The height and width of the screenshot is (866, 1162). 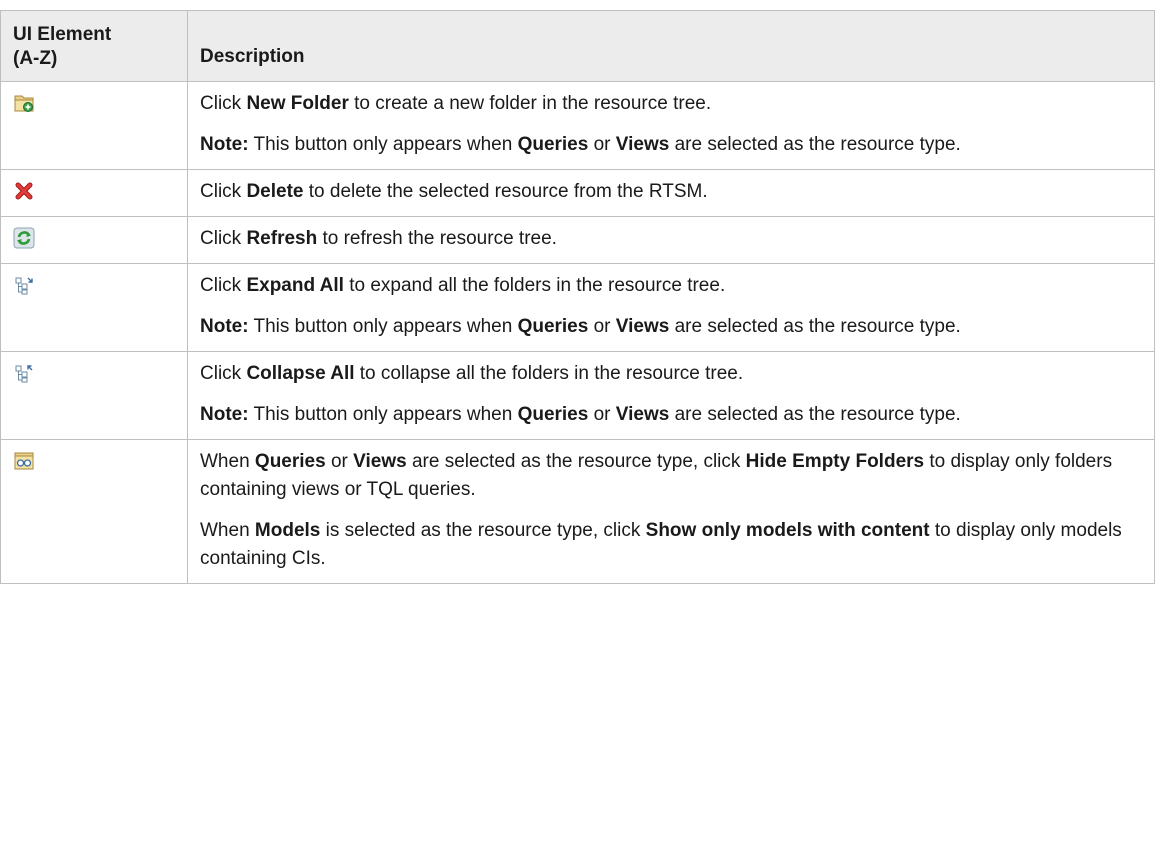 I want to click on bold-text: Hide Empty Folders, so click(x=835, y=461).